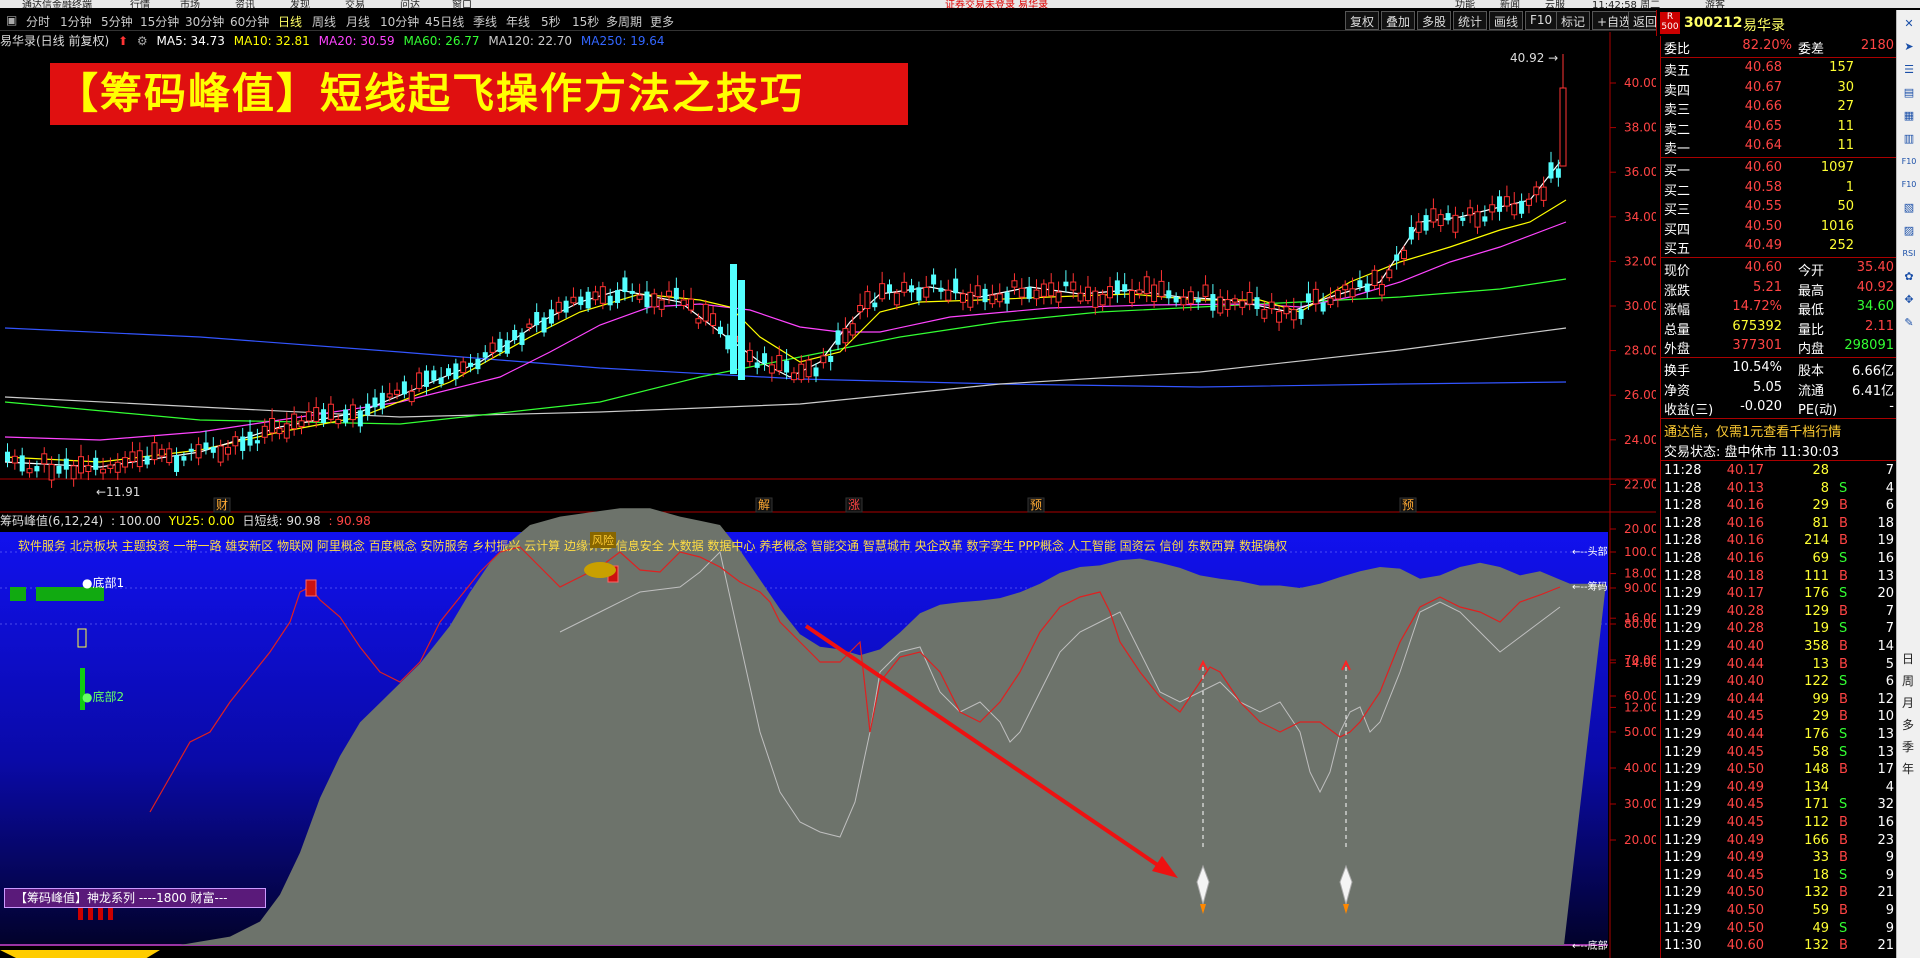 This screenshot has height=958, width=1920. What do you see at coordinates (444, 21) in the screenshot?
I see `period-45day: 45日线` at bounding box center [444, 21].